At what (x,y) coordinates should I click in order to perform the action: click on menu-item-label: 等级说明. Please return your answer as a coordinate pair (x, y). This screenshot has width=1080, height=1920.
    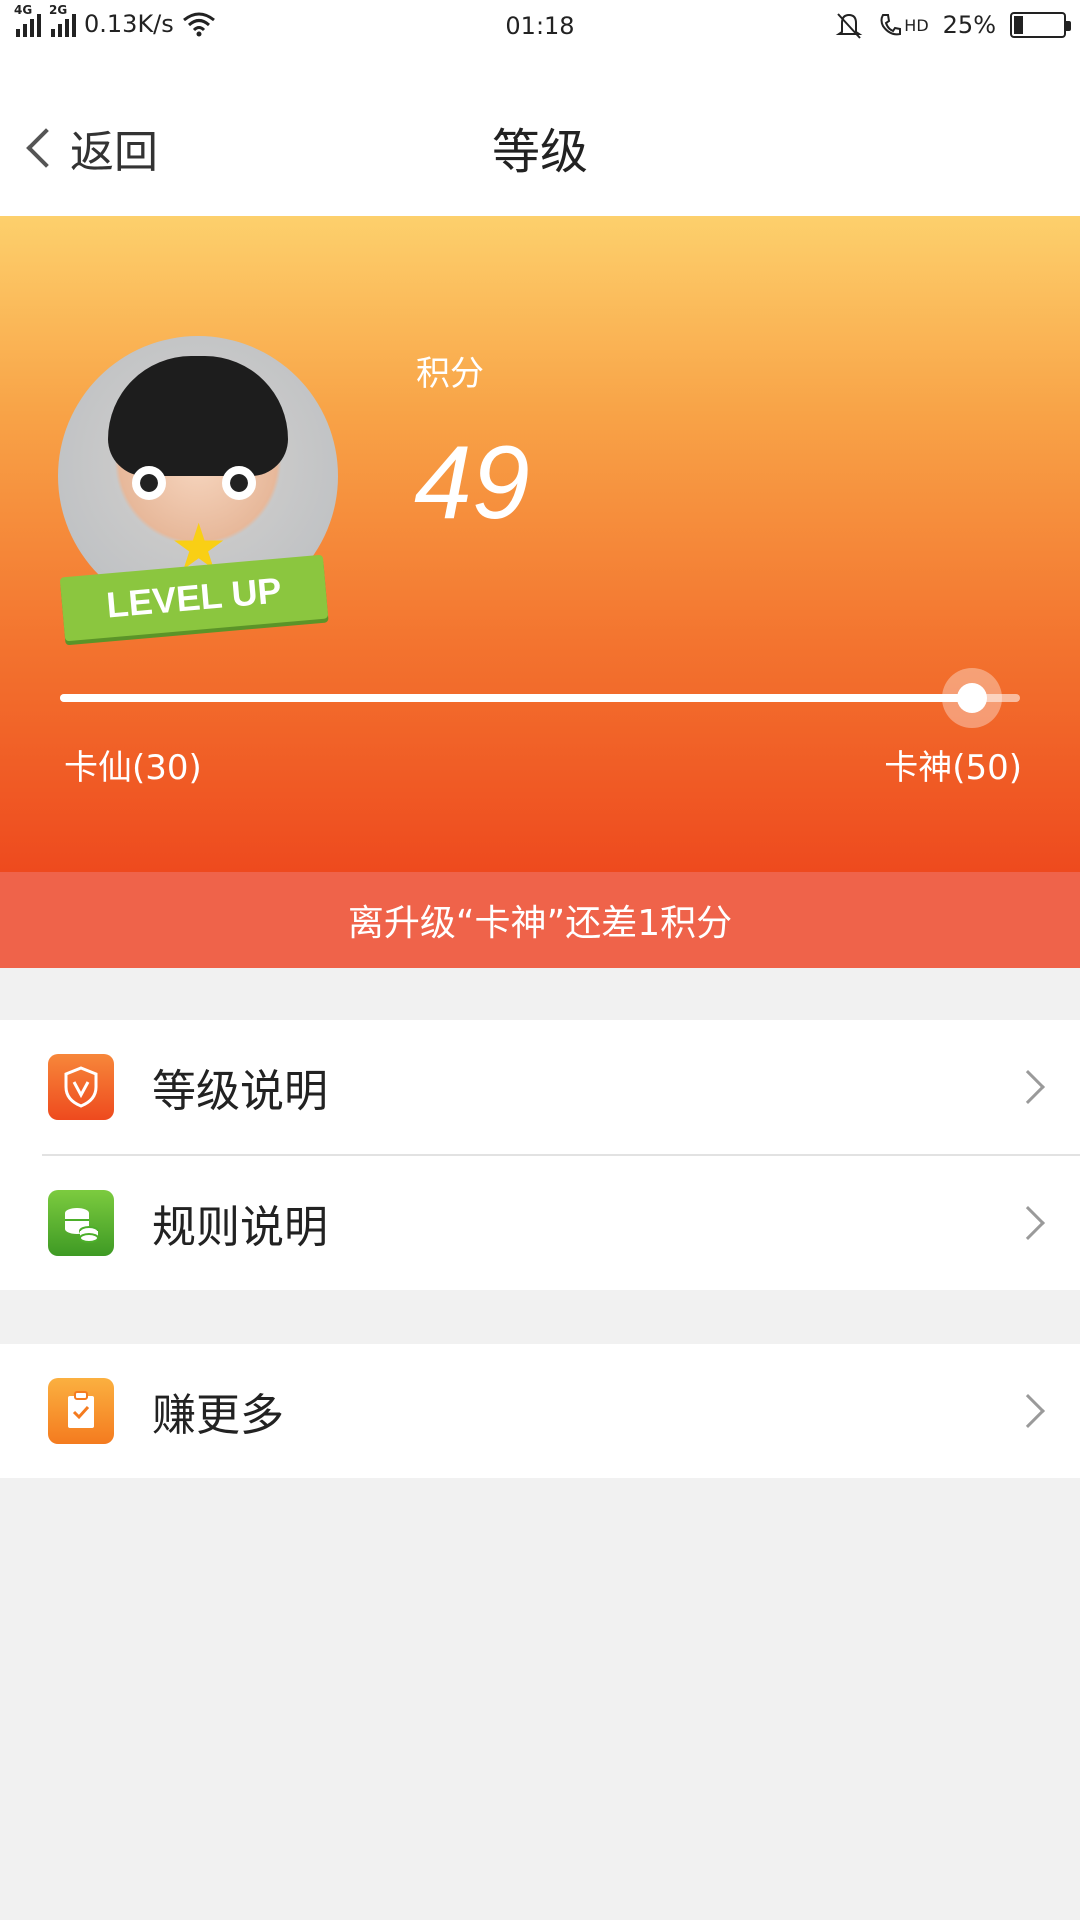
    Looking at the image, I should click on (240, 1091).